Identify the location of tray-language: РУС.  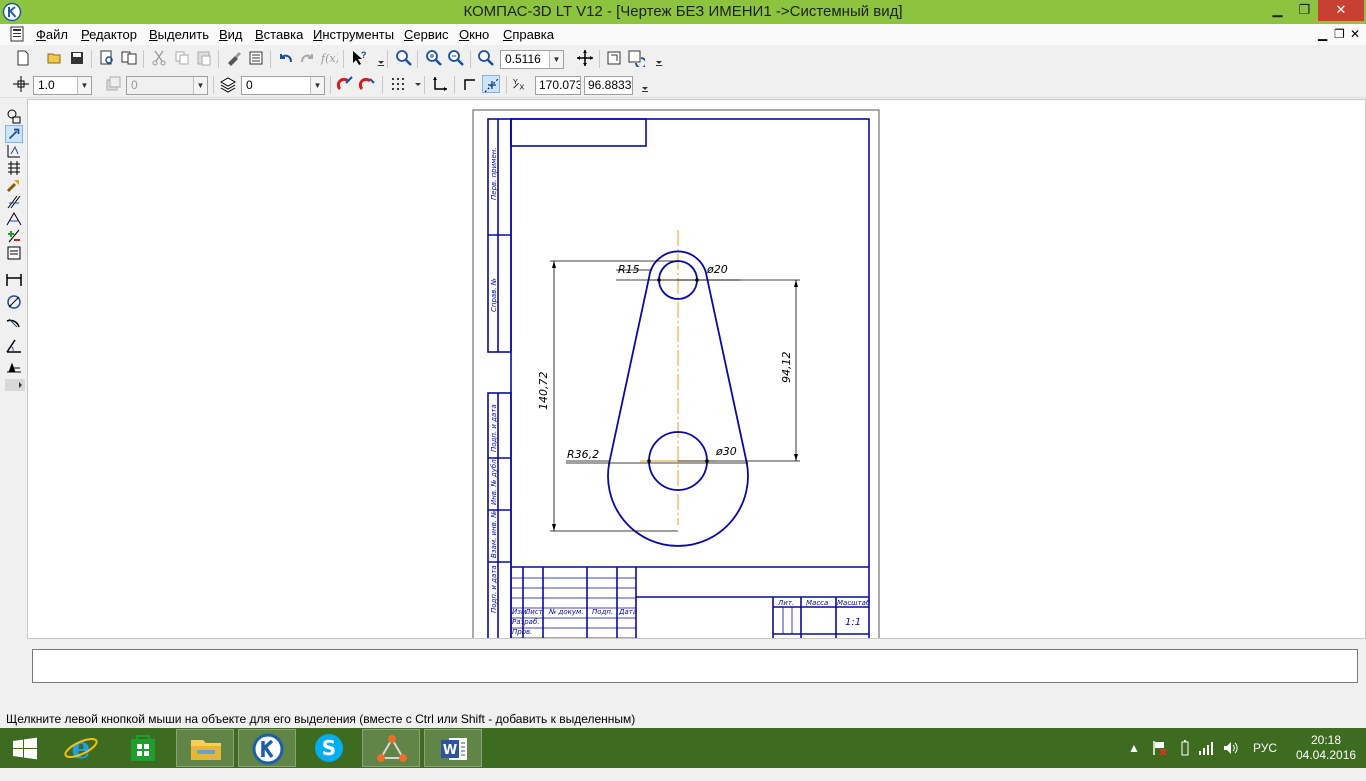
(1265, 761).